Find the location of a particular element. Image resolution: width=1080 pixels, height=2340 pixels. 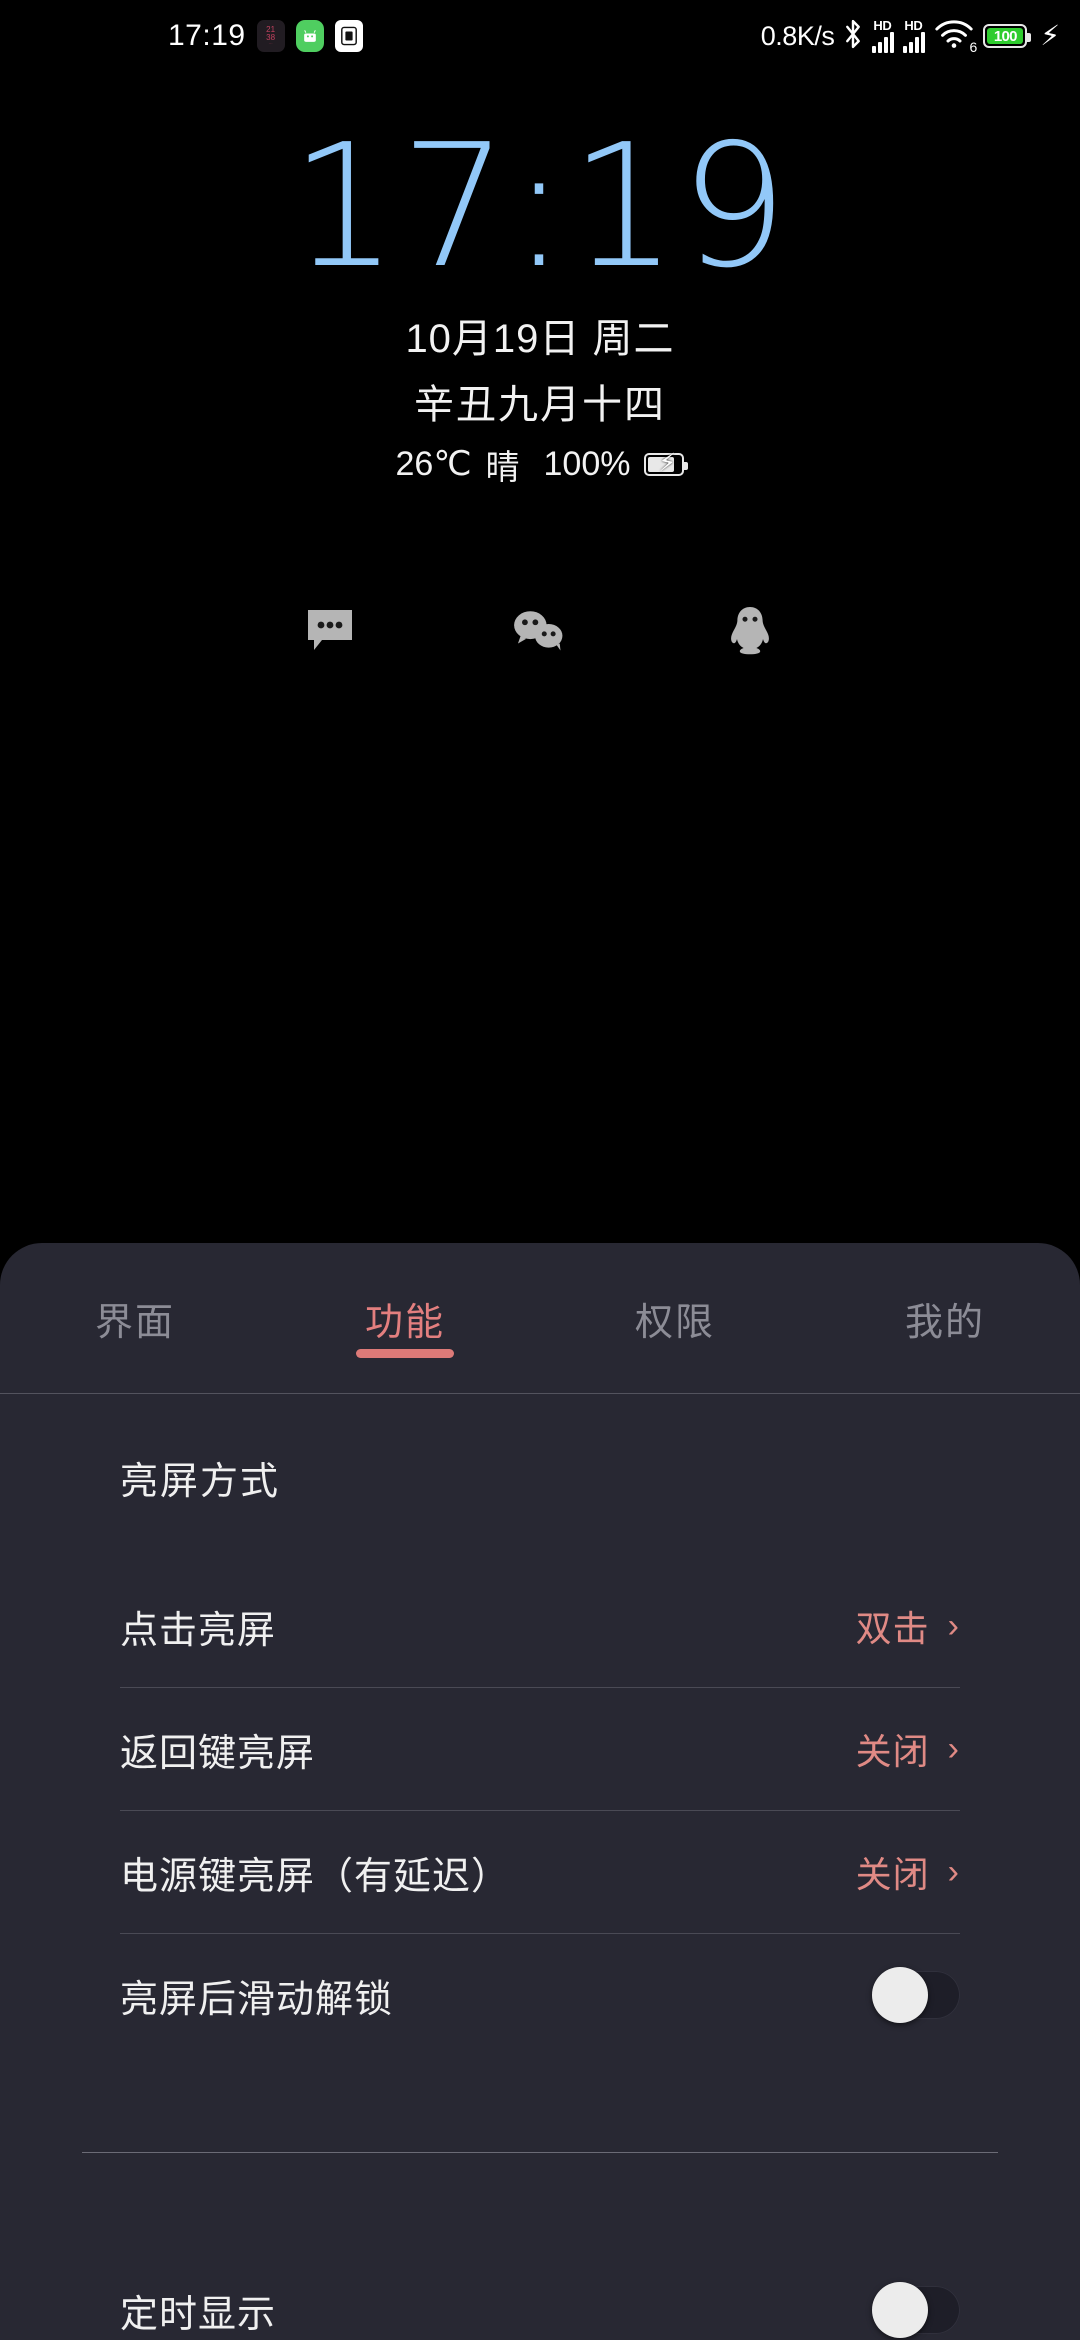

lock-weather: 晴 is located at coordinates (502, 467).